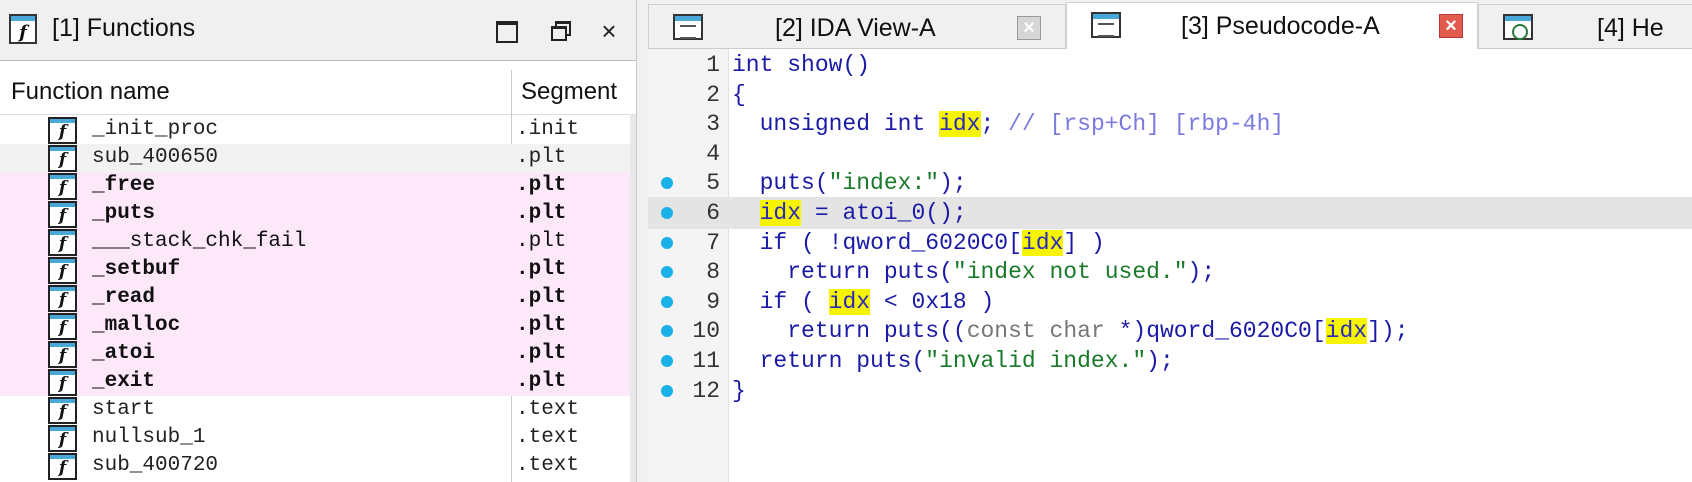  I want to click on code-text: return puts("index not used.");, so click(1001, 272).